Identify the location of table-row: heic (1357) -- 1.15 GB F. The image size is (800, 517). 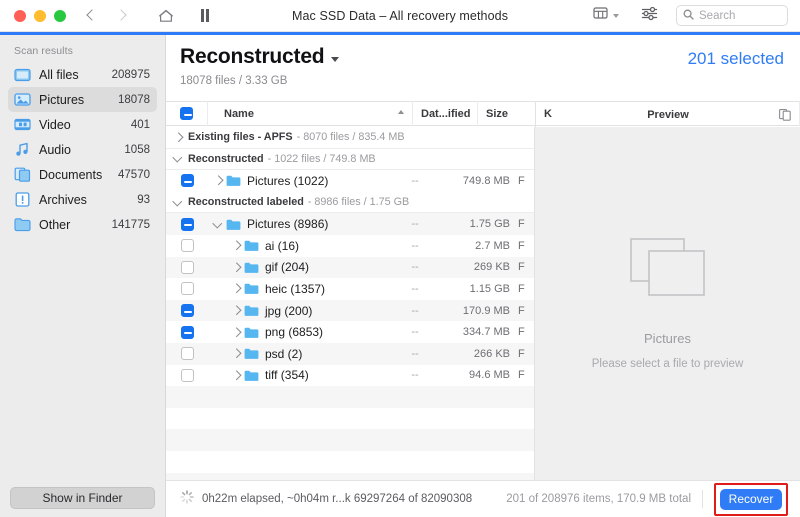
(350, 289).